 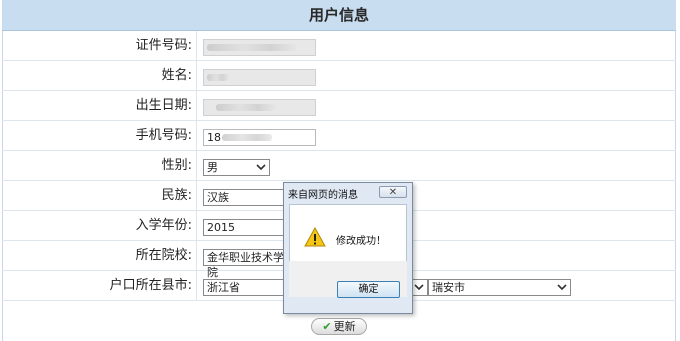 What do you see at coordinates (248, 227) in the screenshot?
I see `enroll-year-select: 2015` at bounding box center [248, 227].